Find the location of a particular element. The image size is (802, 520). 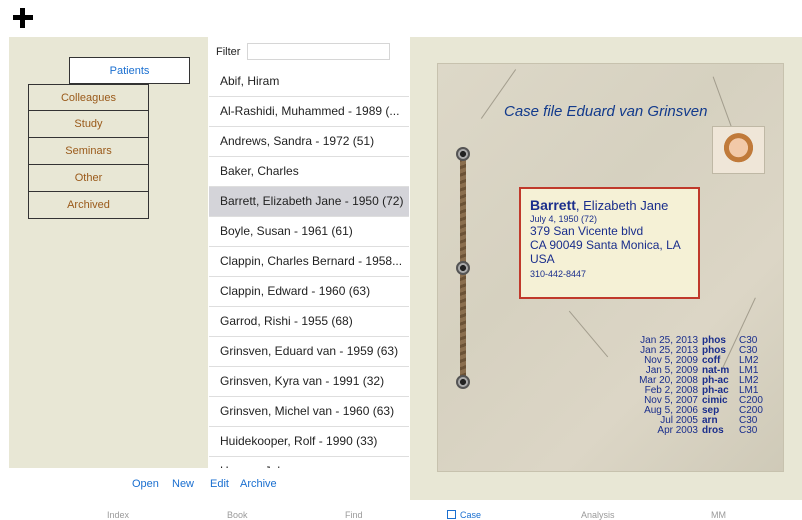

patient-row: Hyman, John is located at coordinates (309, 462).